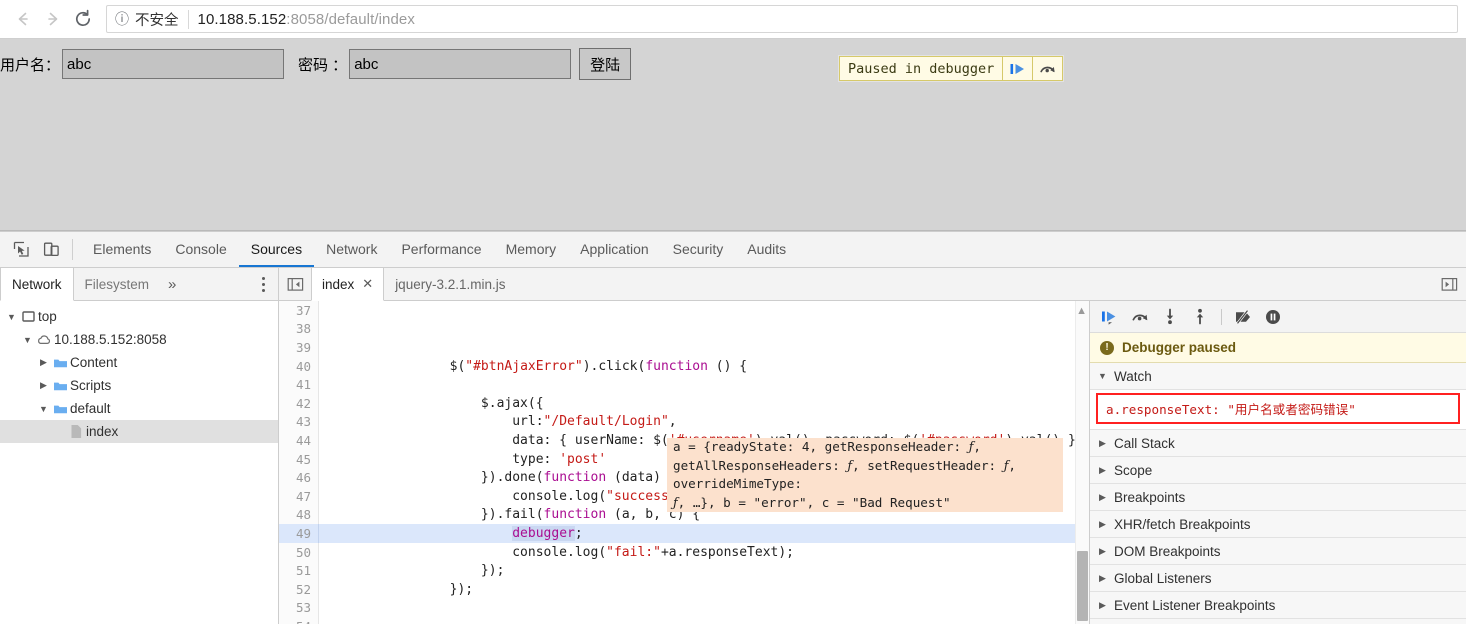 The height and width of the screenshot is (626, 1466). I want to click on step-over-icon, so click(1047, 69).